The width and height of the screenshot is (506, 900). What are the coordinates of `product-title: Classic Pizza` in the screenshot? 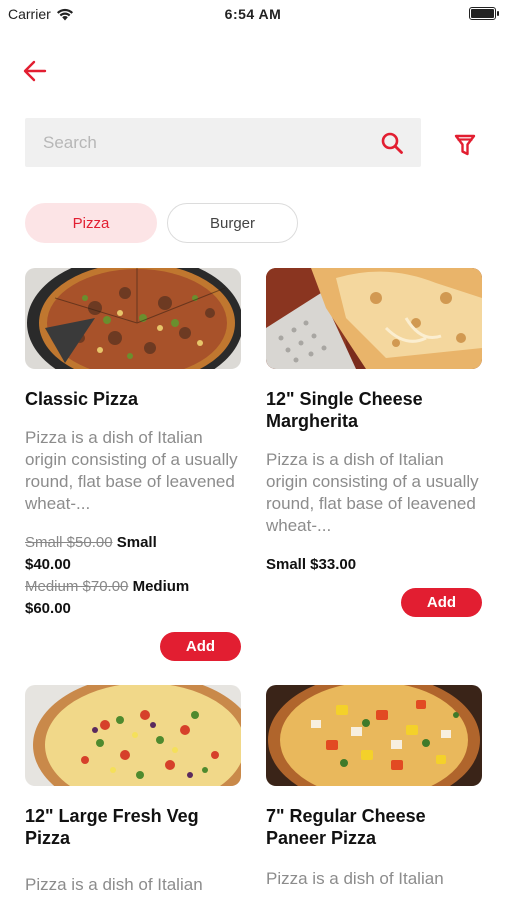 It's located at (82, 399).